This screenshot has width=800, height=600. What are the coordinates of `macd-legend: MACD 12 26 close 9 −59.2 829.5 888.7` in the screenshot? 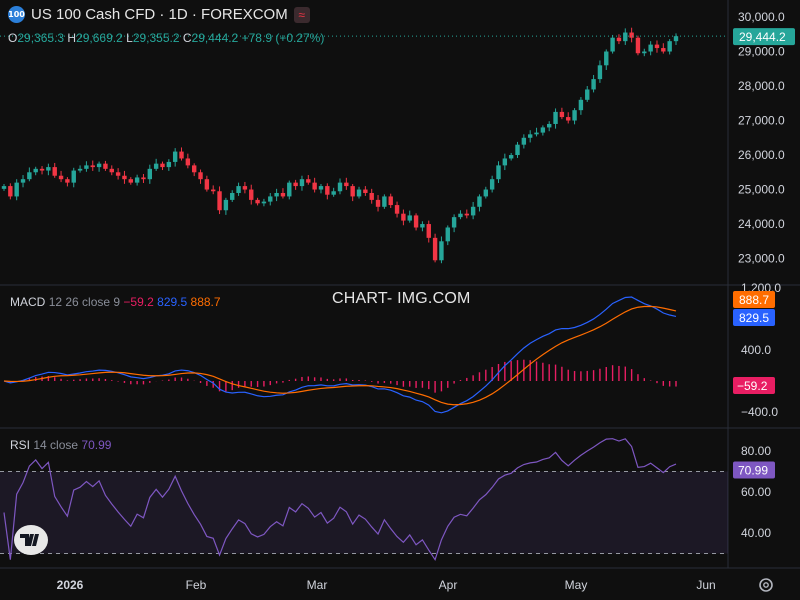 It's located at (115, 302).